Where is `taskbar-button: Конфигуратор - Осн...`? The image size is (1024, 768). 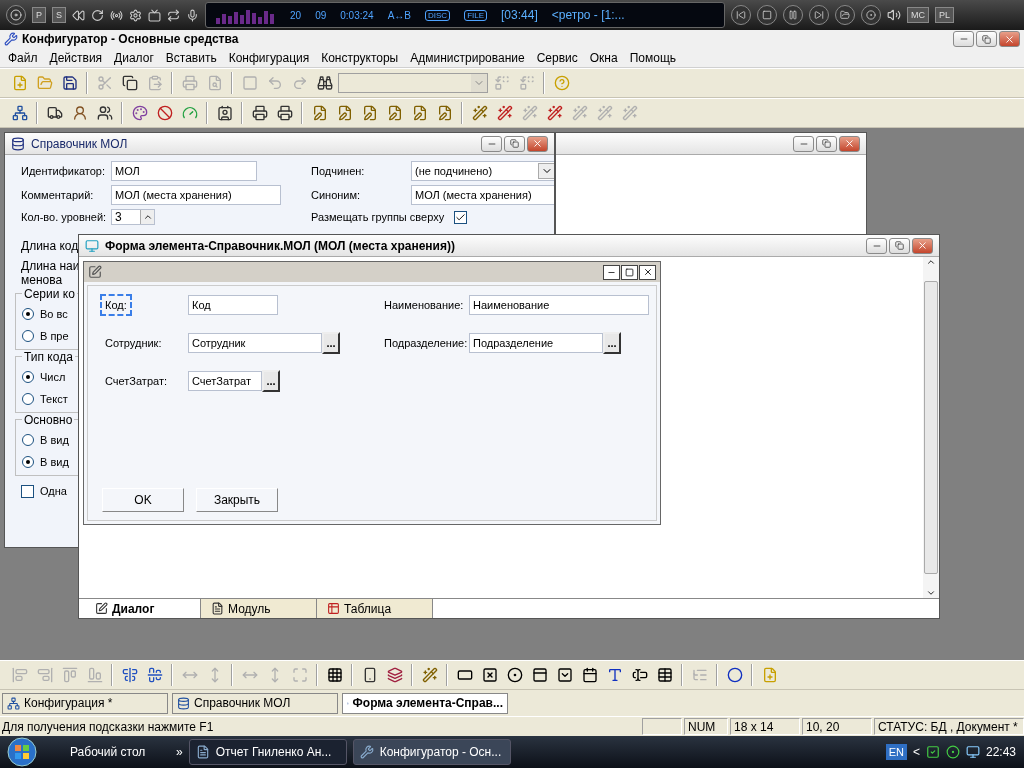
taskbar-button: Конфигуратор - Осн... is located at coordinates (431, 752).